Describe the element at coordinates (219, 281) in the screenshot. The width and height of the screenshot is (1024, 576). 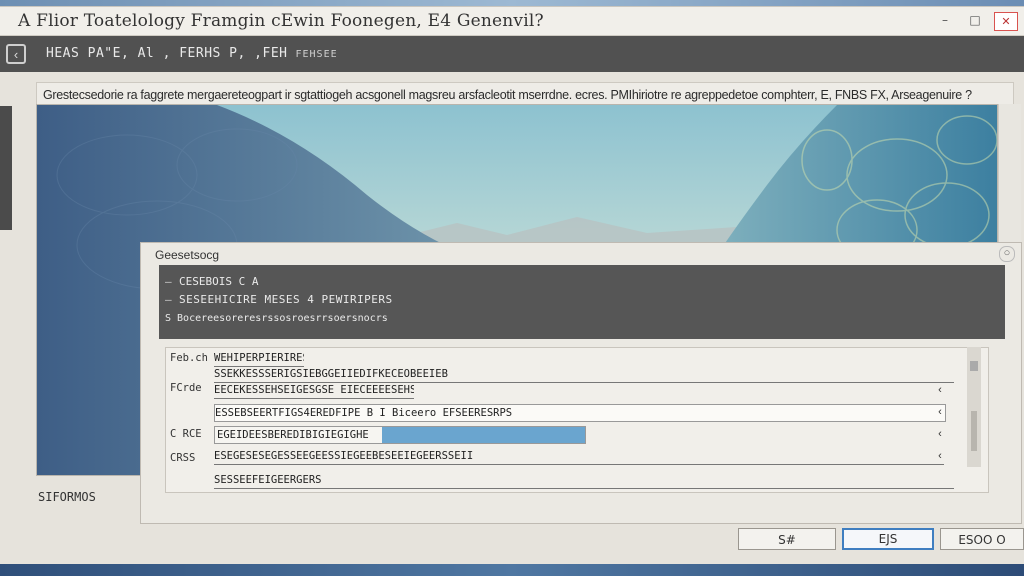
I see `header-line-1-text: CESEBOIS C A` at that location.